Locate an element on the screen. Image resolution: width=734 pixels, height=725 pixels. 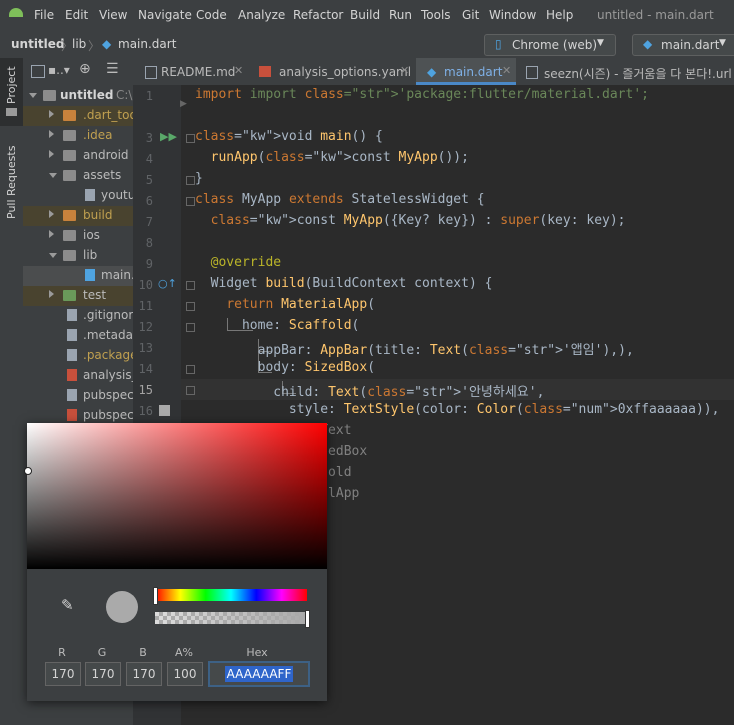
view-mode-dropdown-icon: ▪..▾ is located at coordinates (59, 70).